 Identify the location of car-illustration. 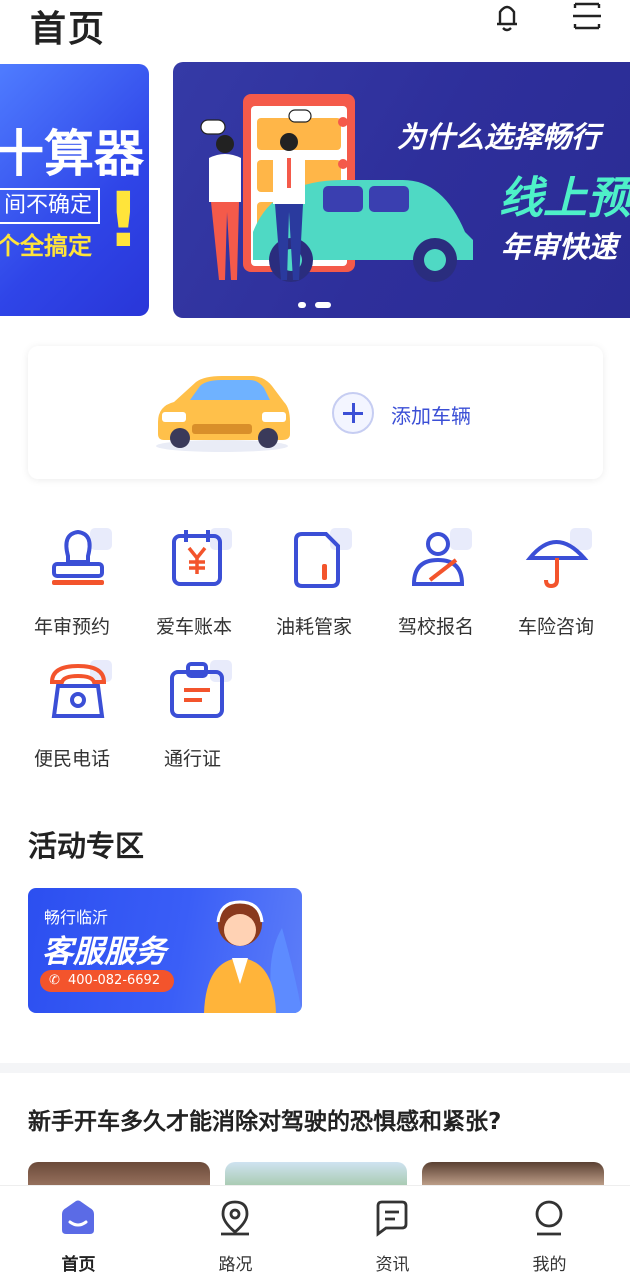
(223, 414).